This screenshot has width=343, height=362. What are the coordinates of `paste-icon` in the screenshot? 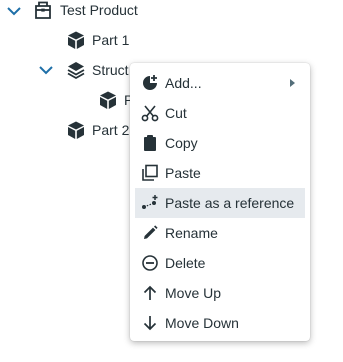 It's located at (150, 172).